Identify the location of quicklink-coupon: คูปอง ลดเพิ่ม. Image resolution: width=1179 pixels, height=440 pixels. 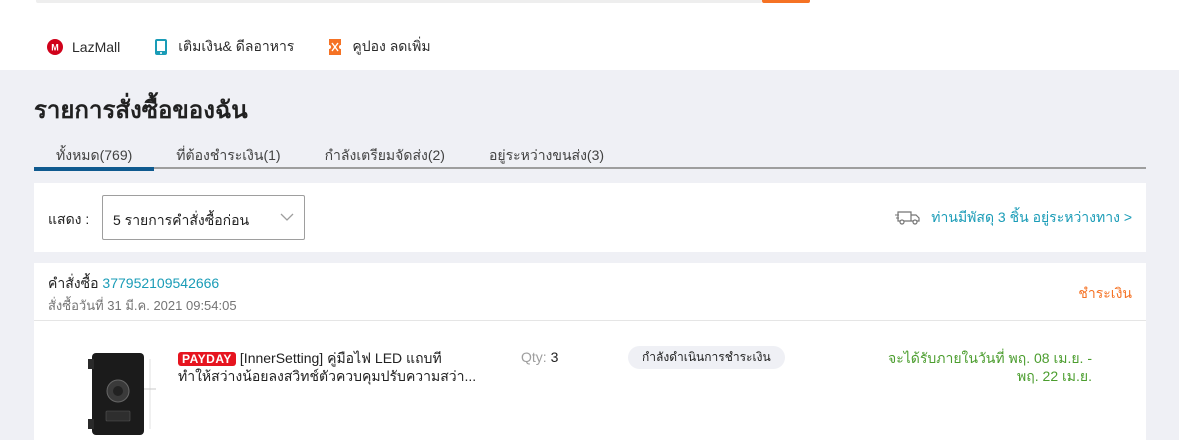
(378, 47).